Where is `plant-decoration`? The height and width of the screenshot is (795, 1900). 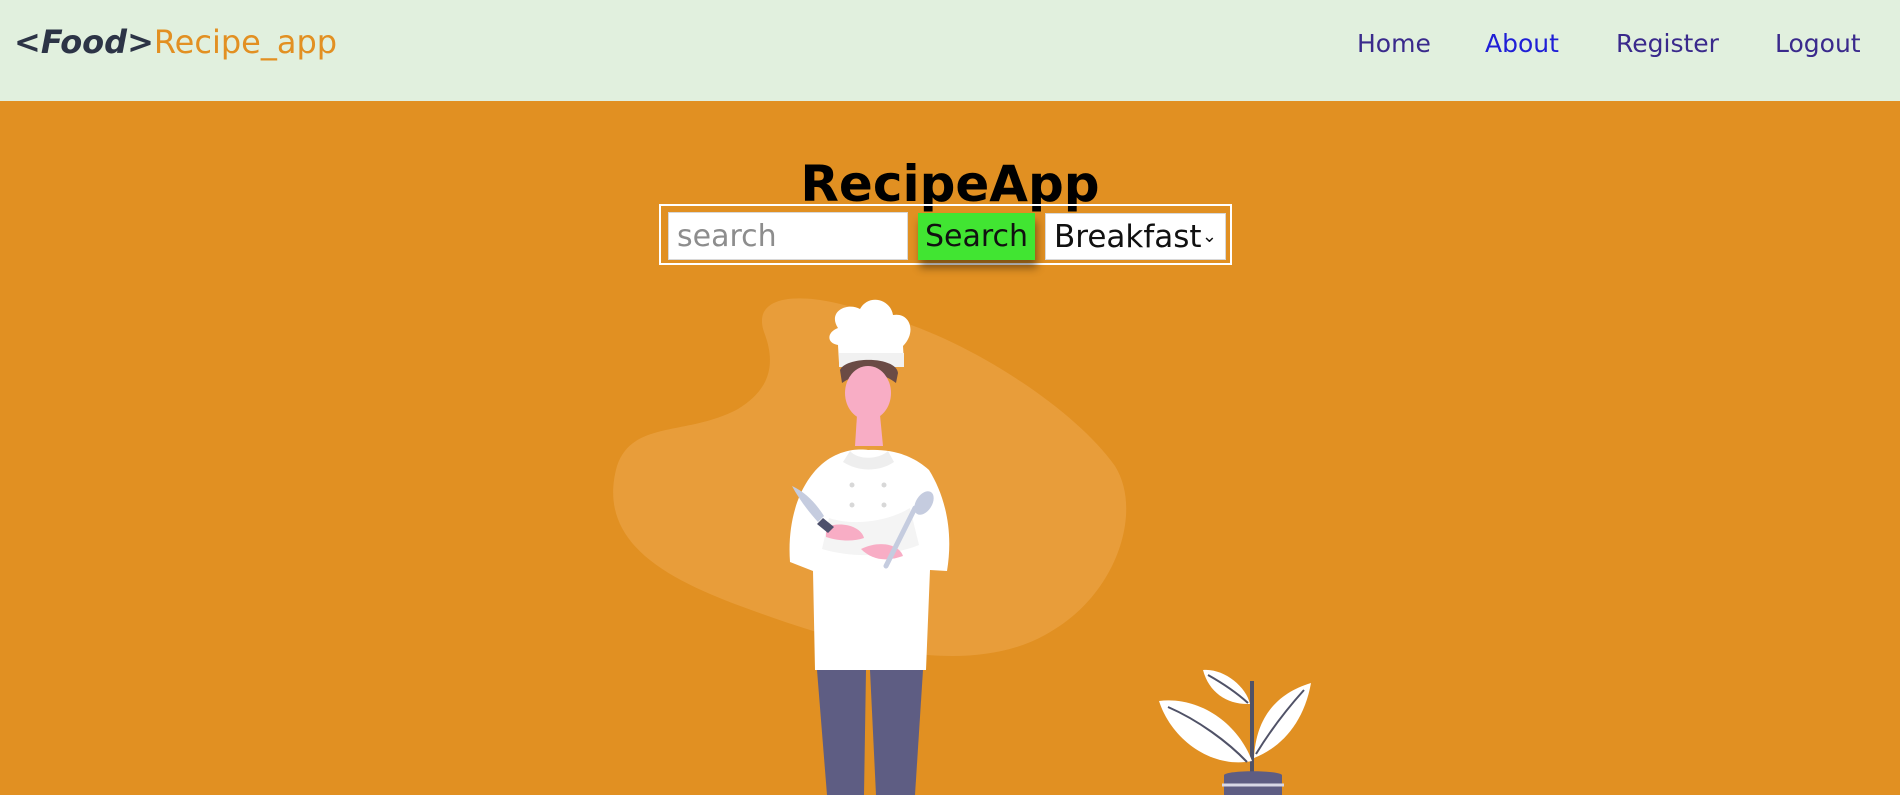
plant-decoration is located at coordinates (1235, 732).